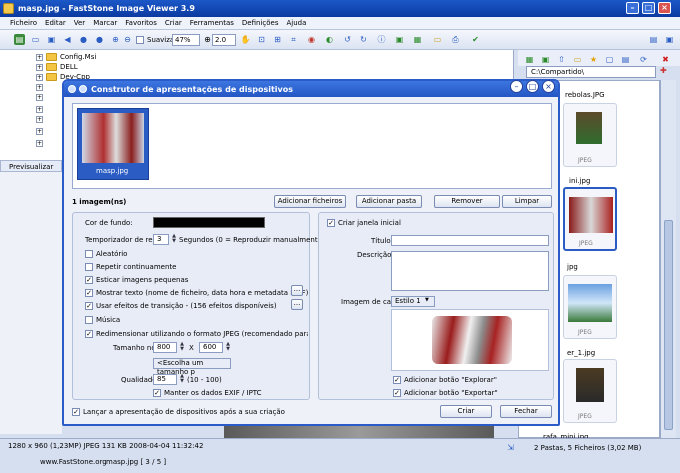 This screenshot has height=473, width=680. I want to click on loop-checkbox, so click(89, 267).